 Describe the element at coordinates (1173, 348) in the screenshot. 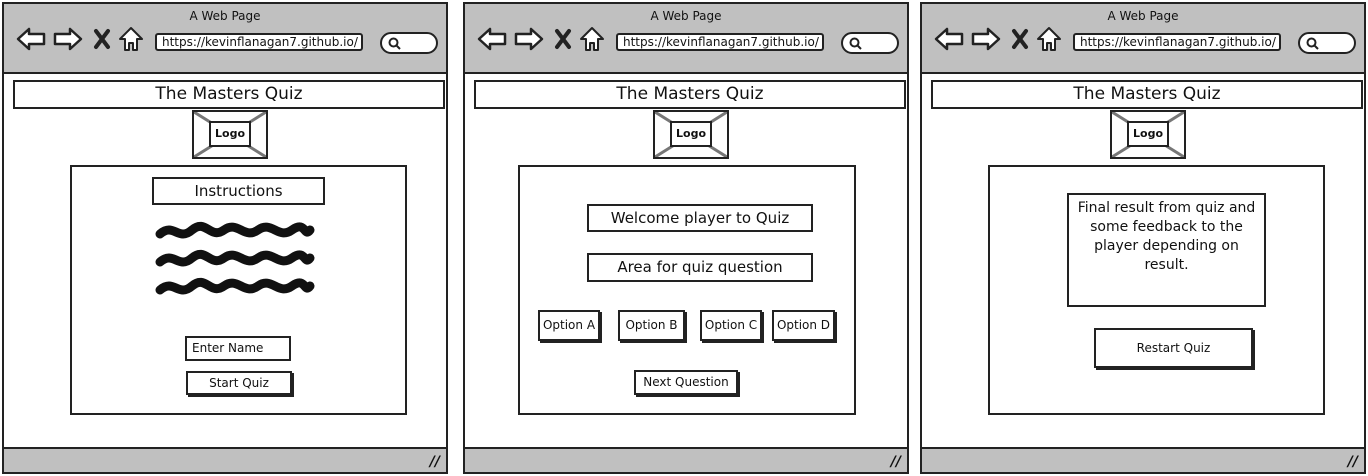

I see `restart-quiz-button: Restart Quiz` at that location.